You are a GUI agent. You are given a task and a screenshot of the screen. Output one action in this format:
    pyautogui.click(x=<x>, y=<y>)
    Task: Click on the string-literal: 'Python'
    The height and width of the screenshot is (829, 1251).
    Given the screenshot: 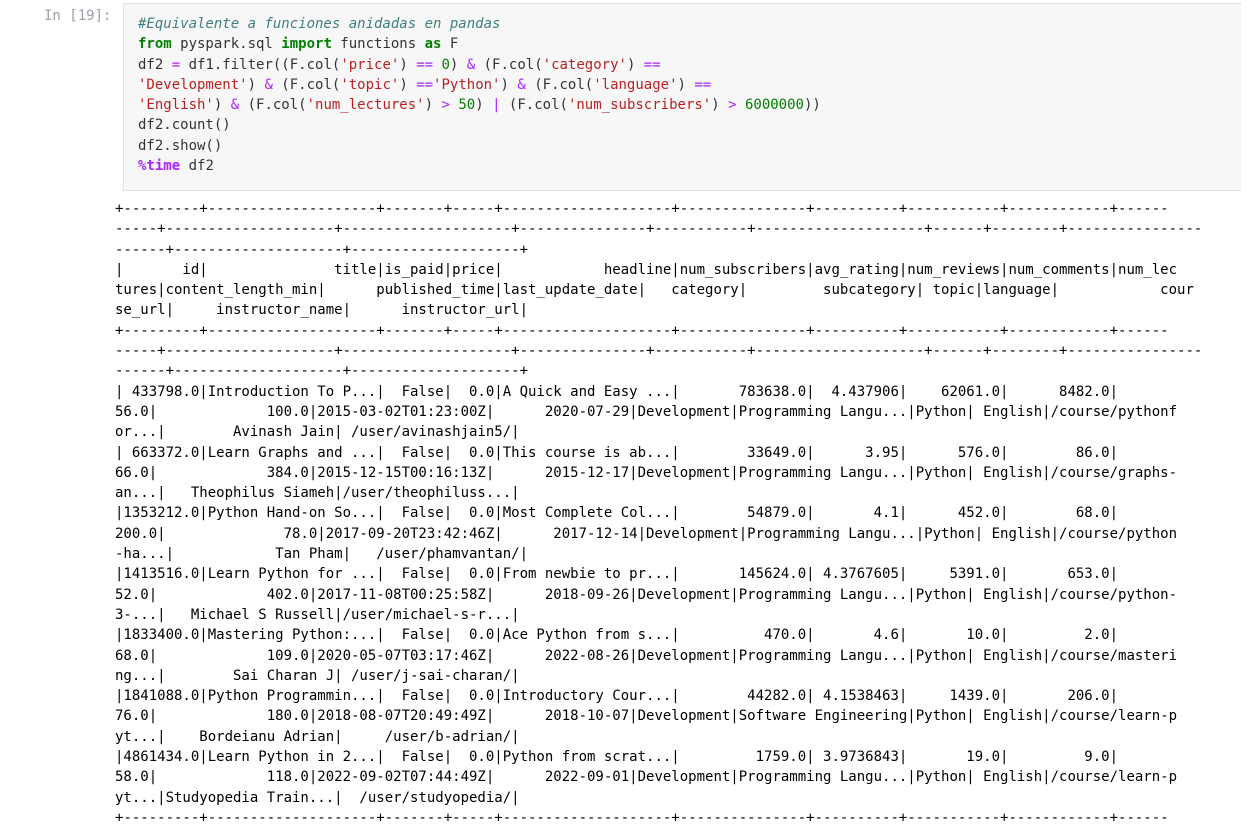 What is the action you would take?
    pyautogui.click(x=467, y=84)
    